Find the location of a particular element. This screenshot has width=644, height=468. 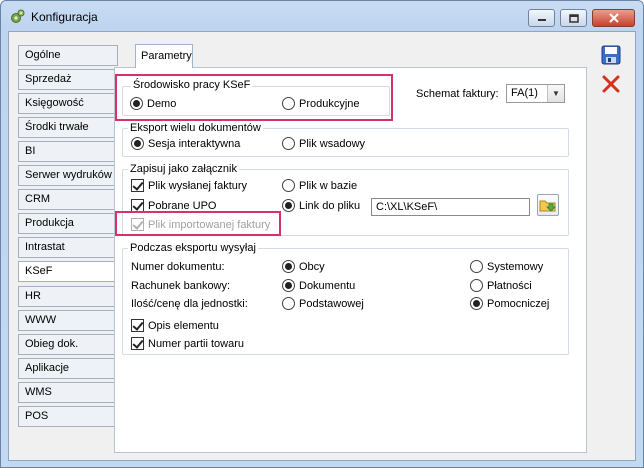

sidebar-item-crm: CRM is located at coordinates (68, 199).